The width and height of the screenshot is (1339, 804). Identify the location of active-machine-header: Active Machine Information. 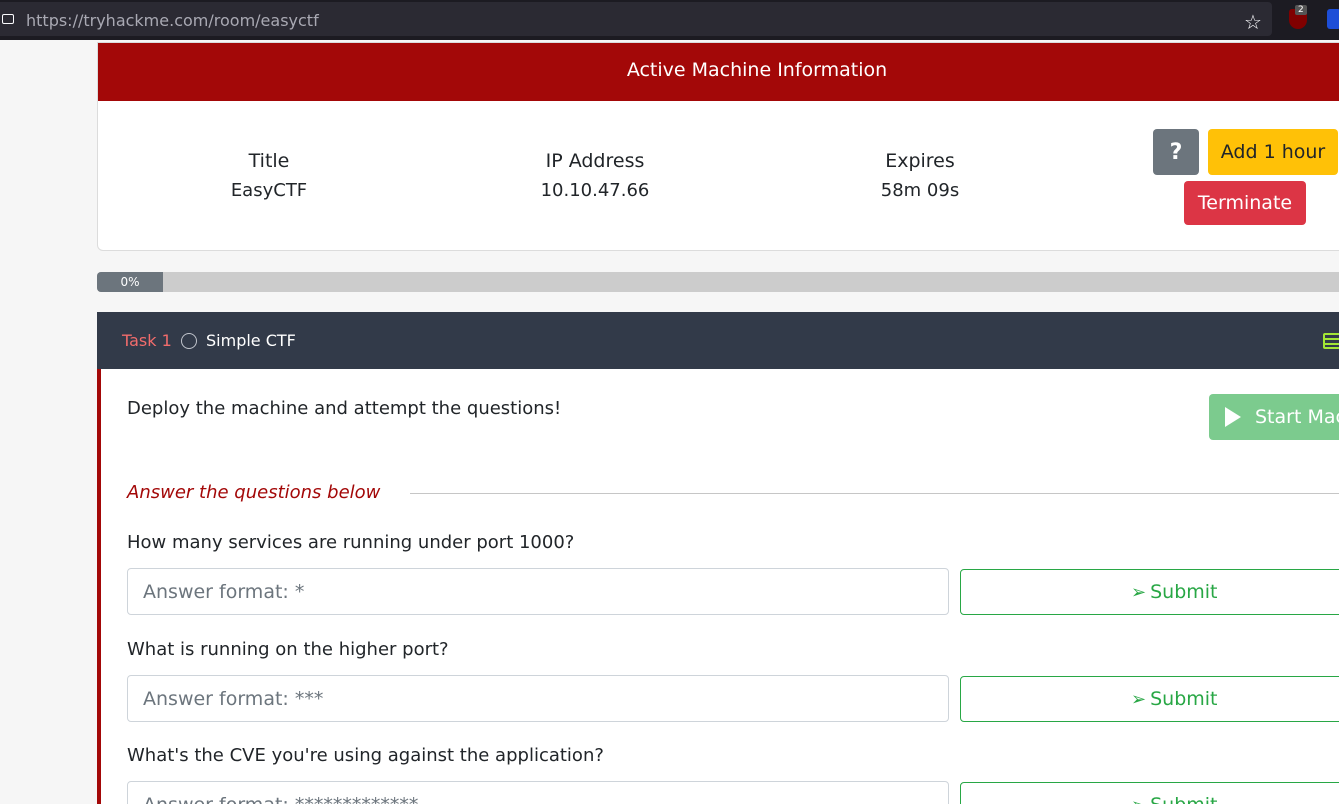
(718, 72).